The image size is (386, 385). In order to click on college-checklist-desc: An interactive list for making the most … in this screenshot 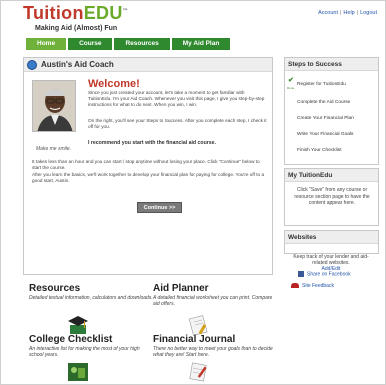, I will do `click(84, 352)`.